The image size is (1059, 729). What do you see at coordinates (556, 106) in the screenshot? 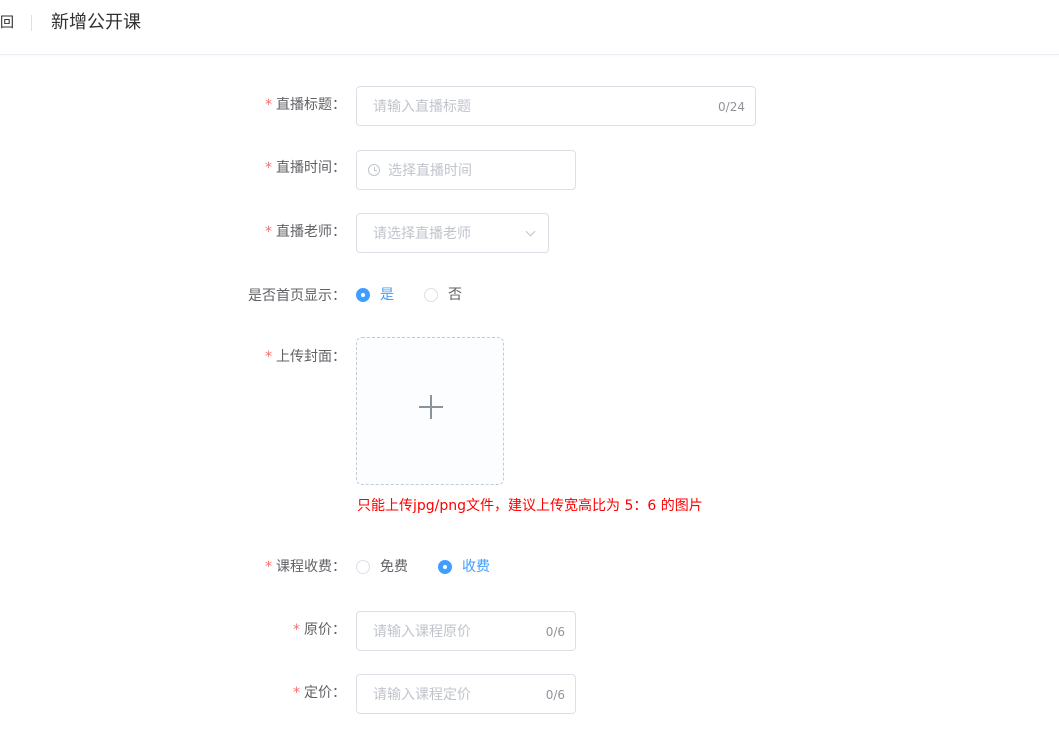
I see `live-title-input: 请输入直播标题 0/24` at bounding box center [556, 106].